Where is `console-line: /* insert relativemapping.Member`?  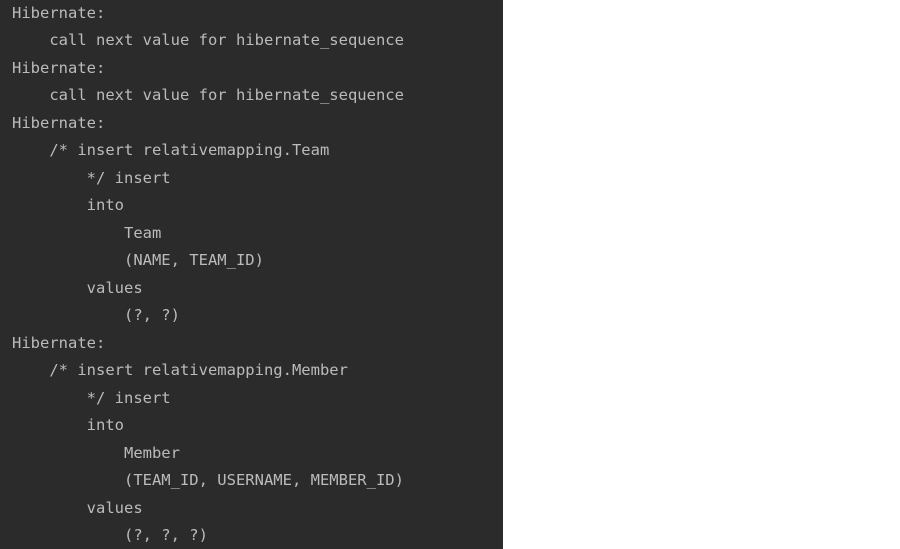 console-line: /* insert relativemapping.Member is located at coordinates (180, 370).